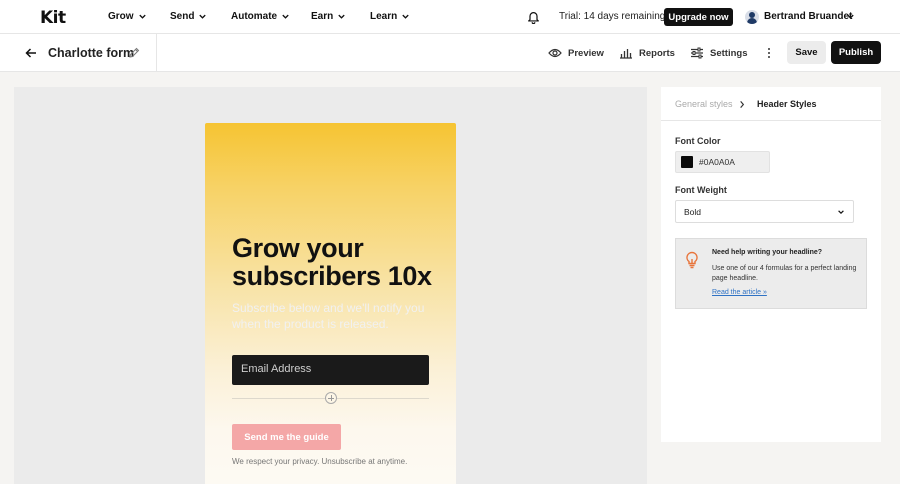 The image size is (900, 484). I want to click on color-swatch, so click(687, 162).